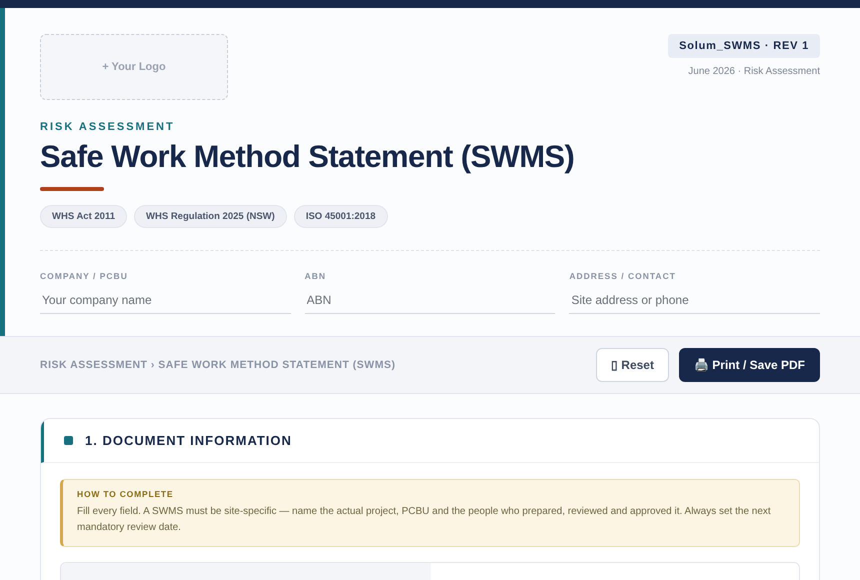 The image size is (860, 580). Describe the element at coordinates (749, 365) in the screenshot. I see `action-button: 🖨 Print / Save PDF` at that location.